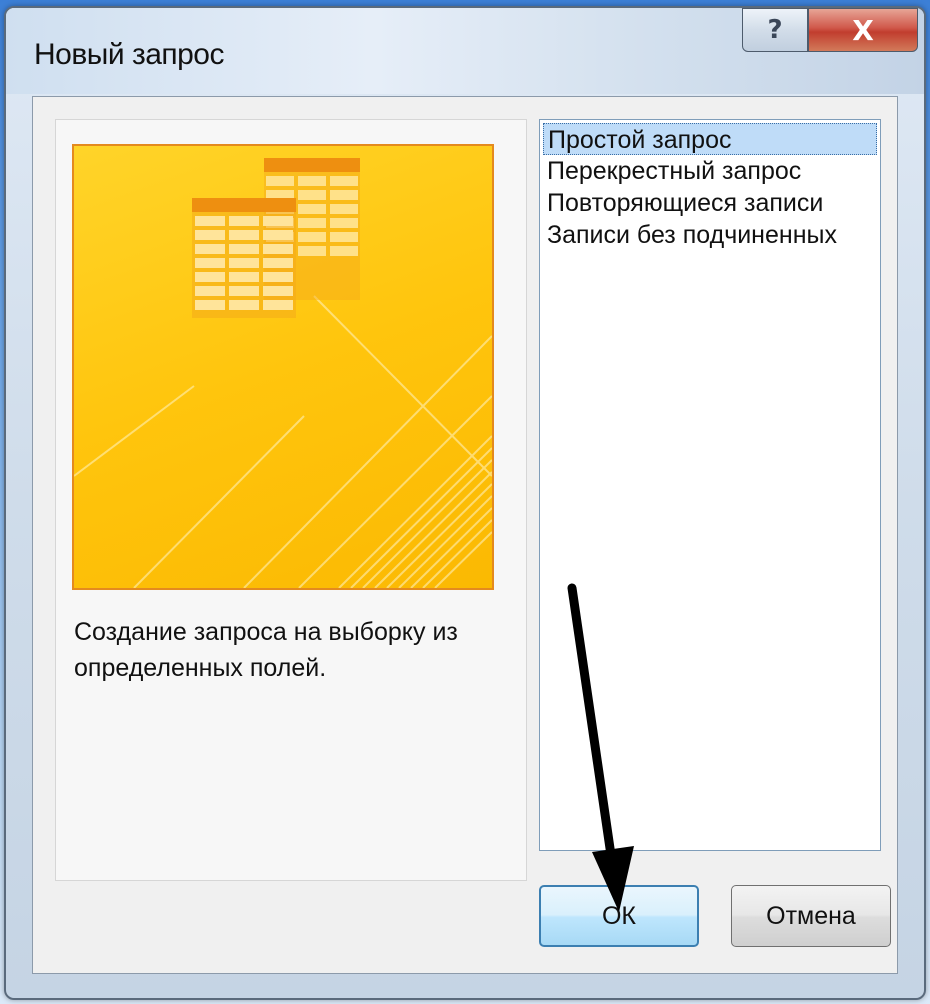 The image size is (930, 1004). What do you see at coordinates (129, 54) in the screenshot?
I see `dialog-title: Новый запрос` at bounding box center [129, 54].